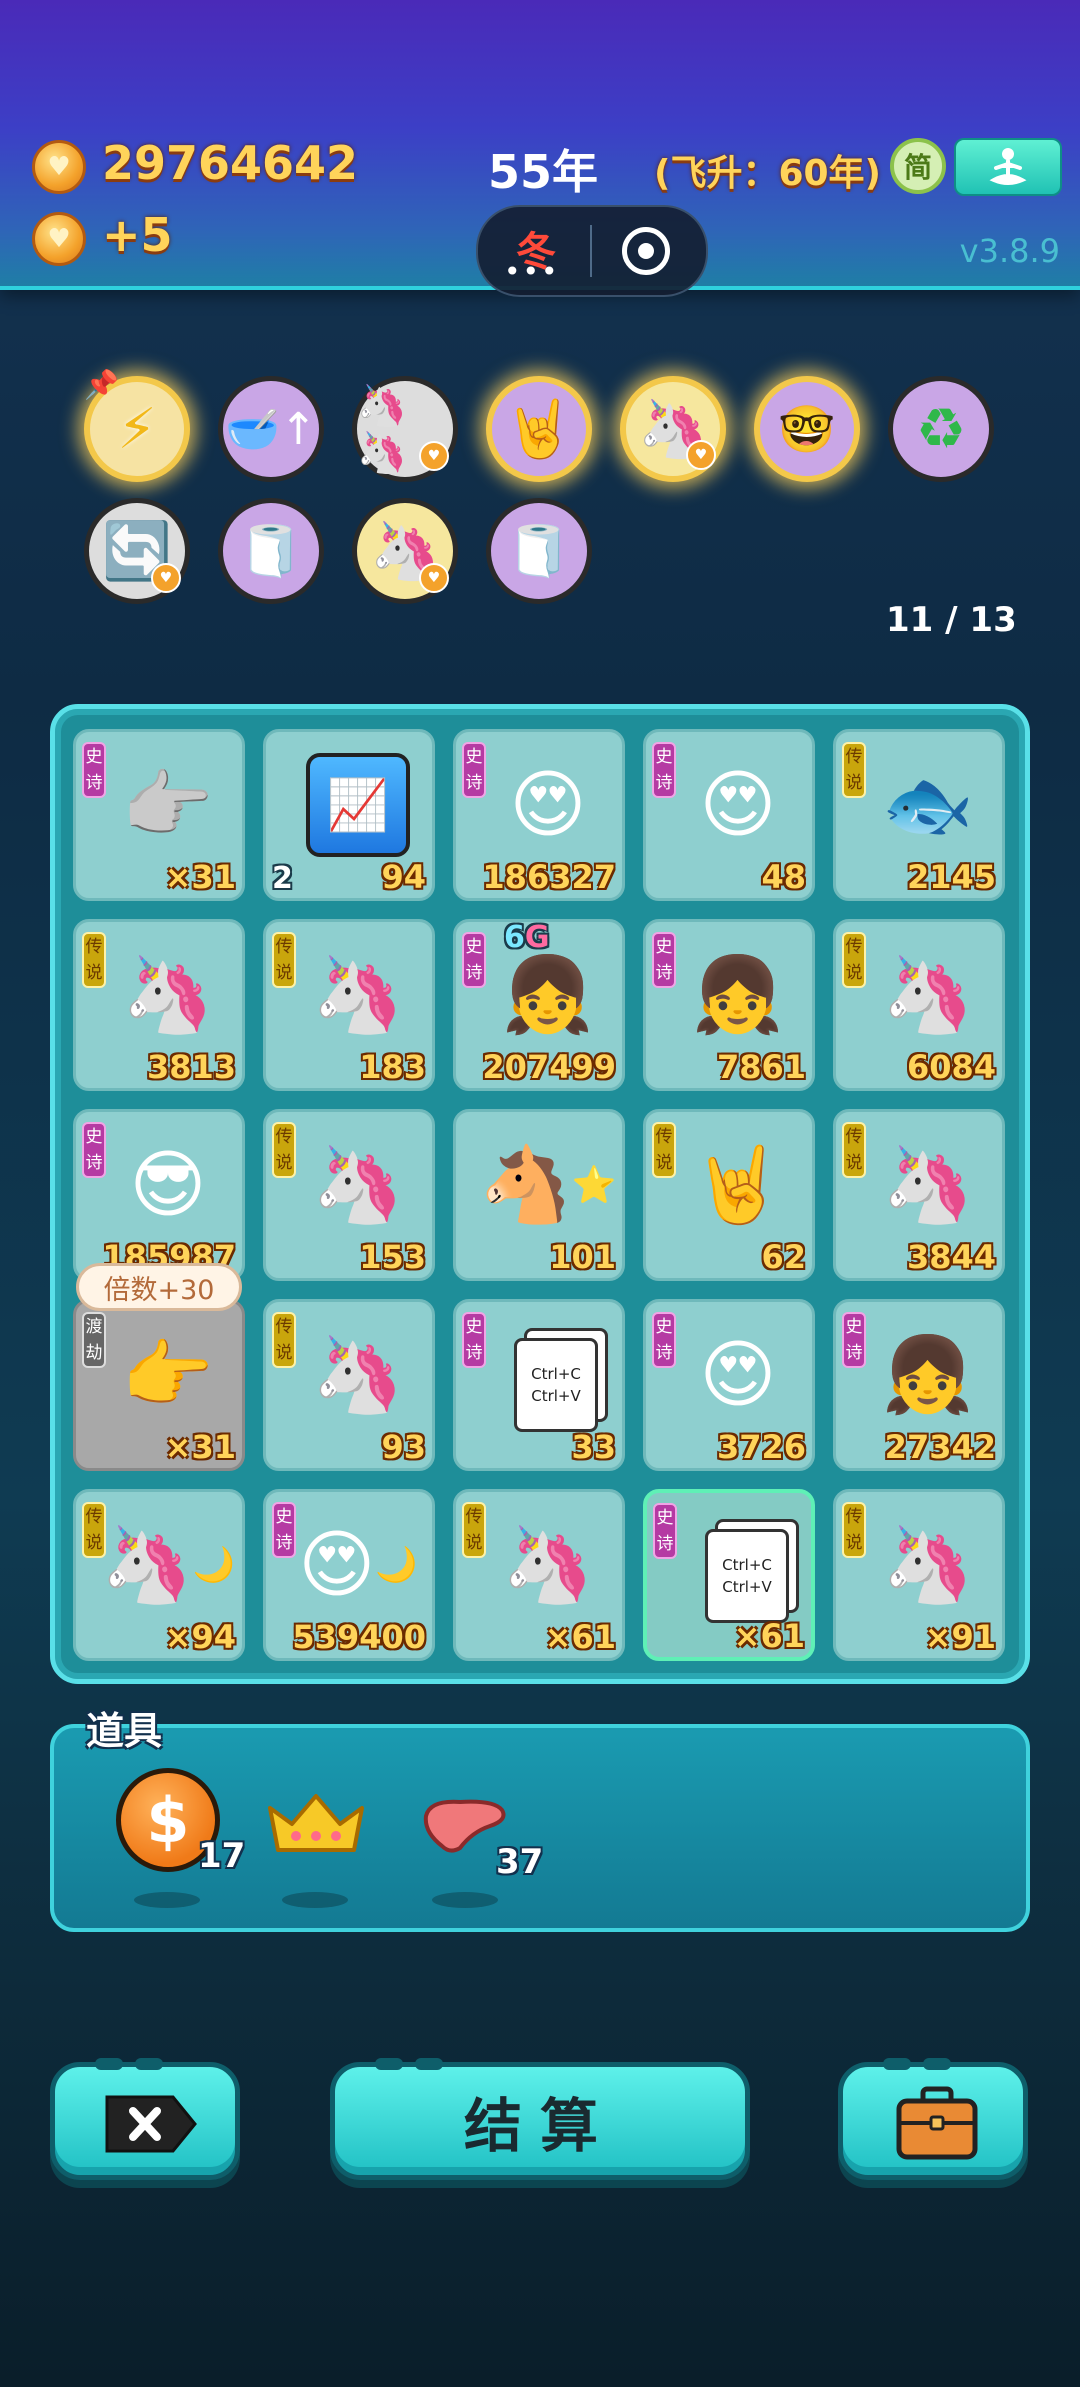 The height and width of the screenshot is (2387, 1080). What do you see at coordinates (531, 252) in the screenshot?
I see `season-more-button: 冬 •••` at bounding box center [531, 252].